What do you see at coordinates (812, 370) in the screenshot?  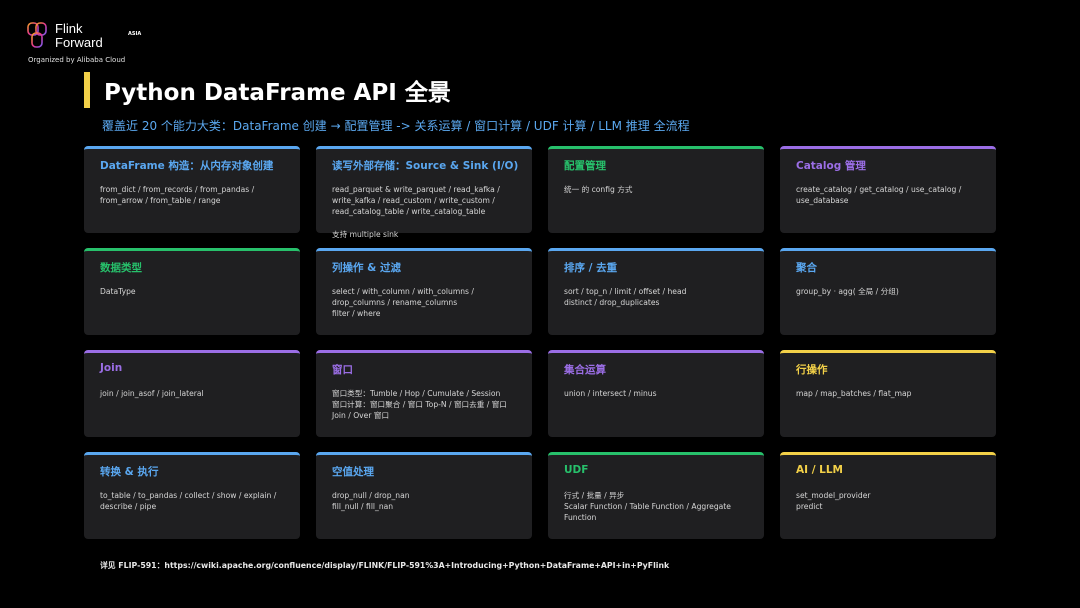 I see `card-title: 行操作` at bounding box center [812, 370].